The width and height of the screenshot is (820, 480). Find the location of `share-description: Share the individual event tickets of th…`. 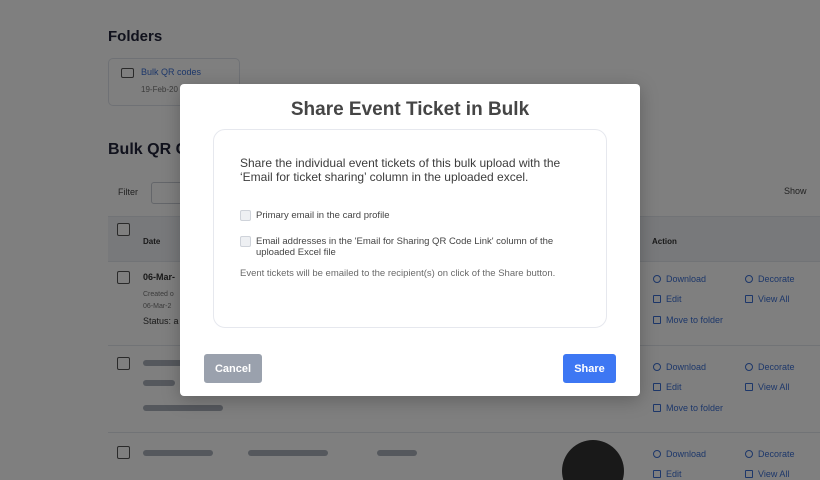

share-description: Share the individual event tickets of th… is located at coordinates (400, 170).